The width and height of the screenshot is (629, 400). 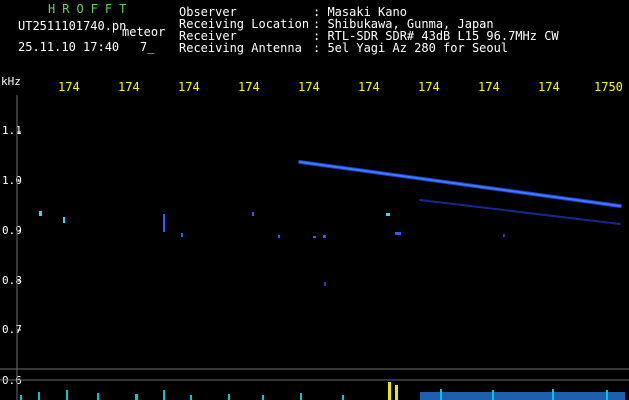 I want to click on spectrum-bars, so click(x=322, y=391).